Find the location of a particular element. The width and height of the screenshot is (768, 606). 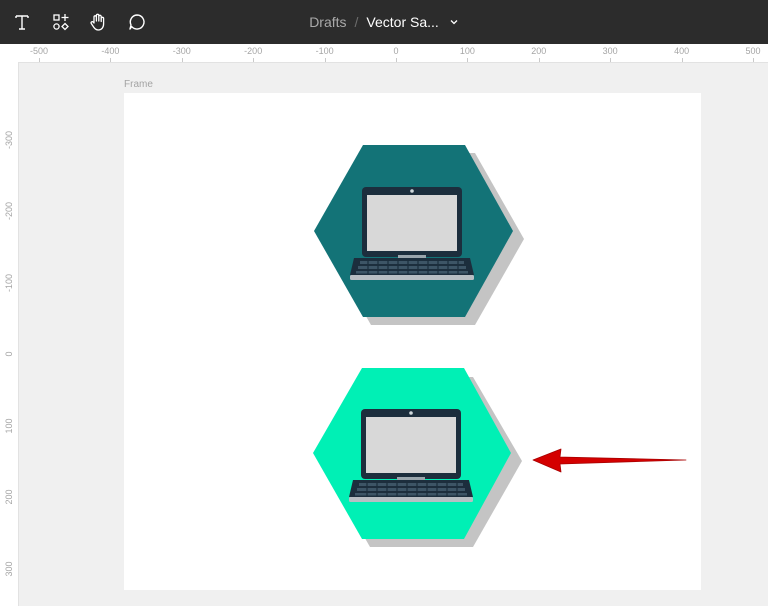

file-menu-button is located at coordinates (454, 22).